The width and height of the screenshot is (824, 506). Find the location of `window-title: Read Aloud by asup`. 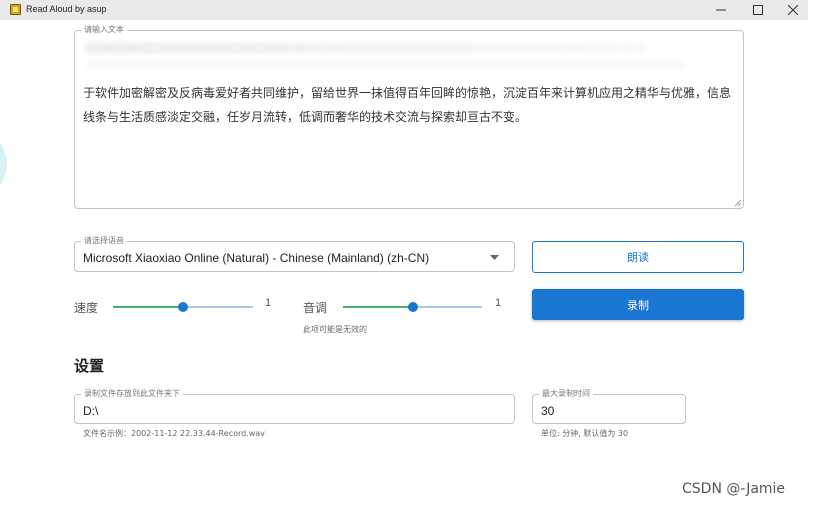

window-title: Read Aloud by asup is located at coordinates (66, 9).